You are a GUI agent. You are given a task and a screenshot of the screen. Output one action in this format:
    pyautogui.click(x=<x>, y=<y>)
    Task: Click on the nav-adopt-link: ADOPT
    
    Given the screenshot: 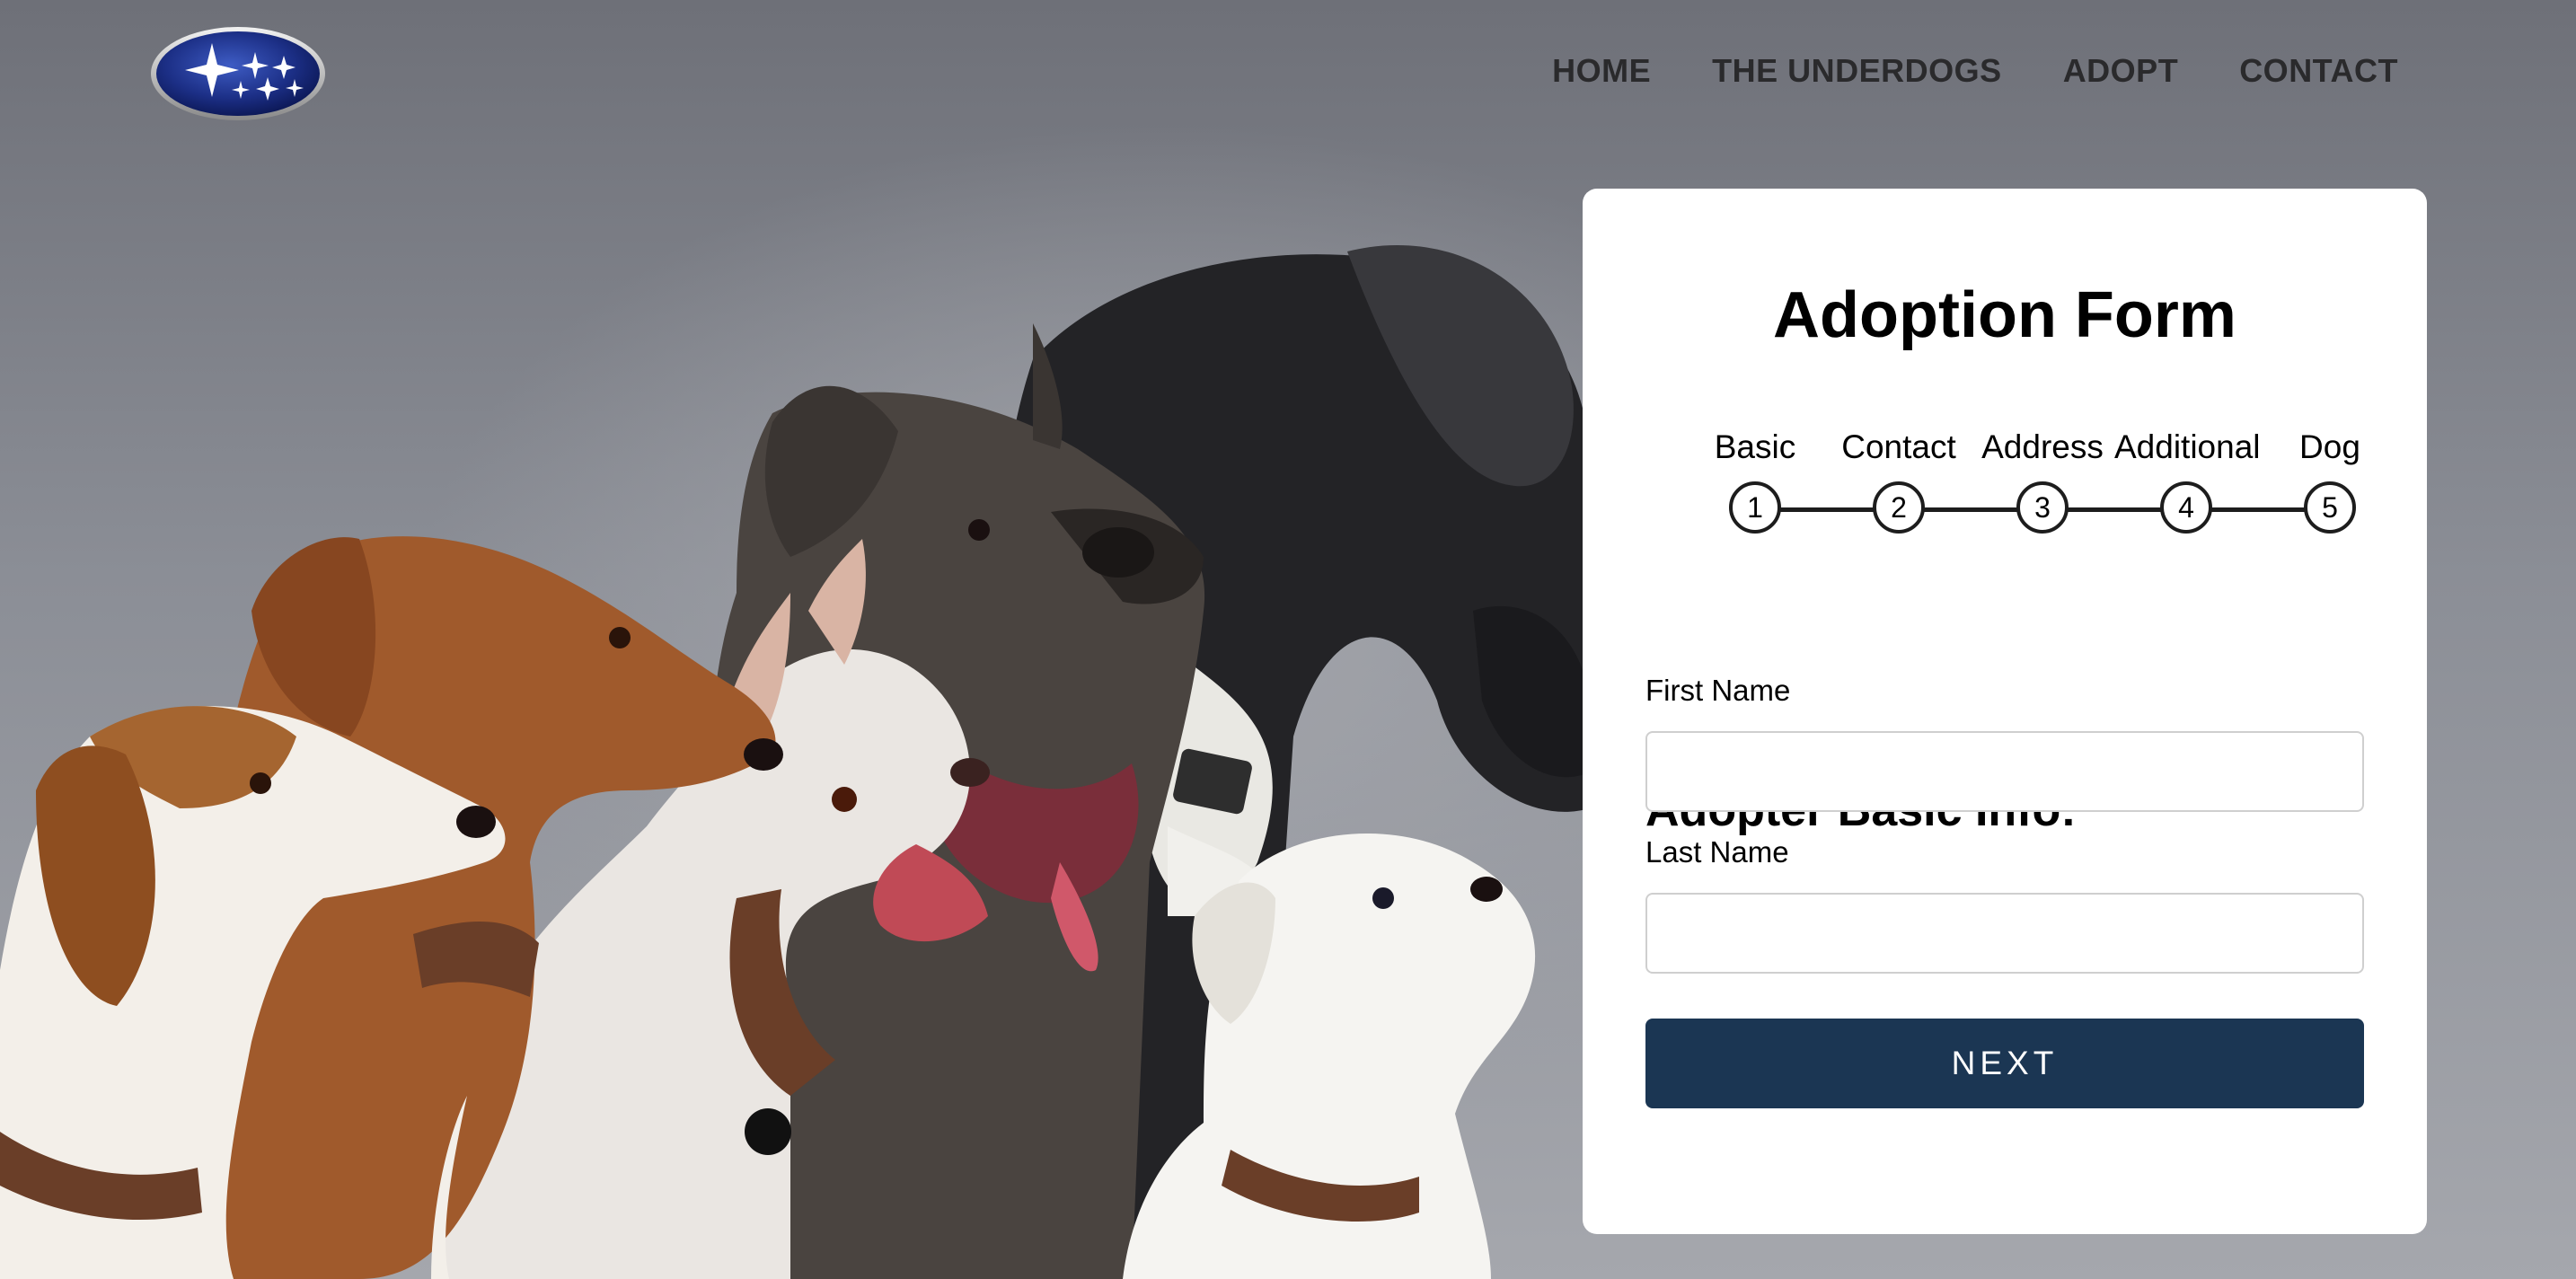 What is the action you would take?
    pyautogui.click(x=2121, y=71)
    